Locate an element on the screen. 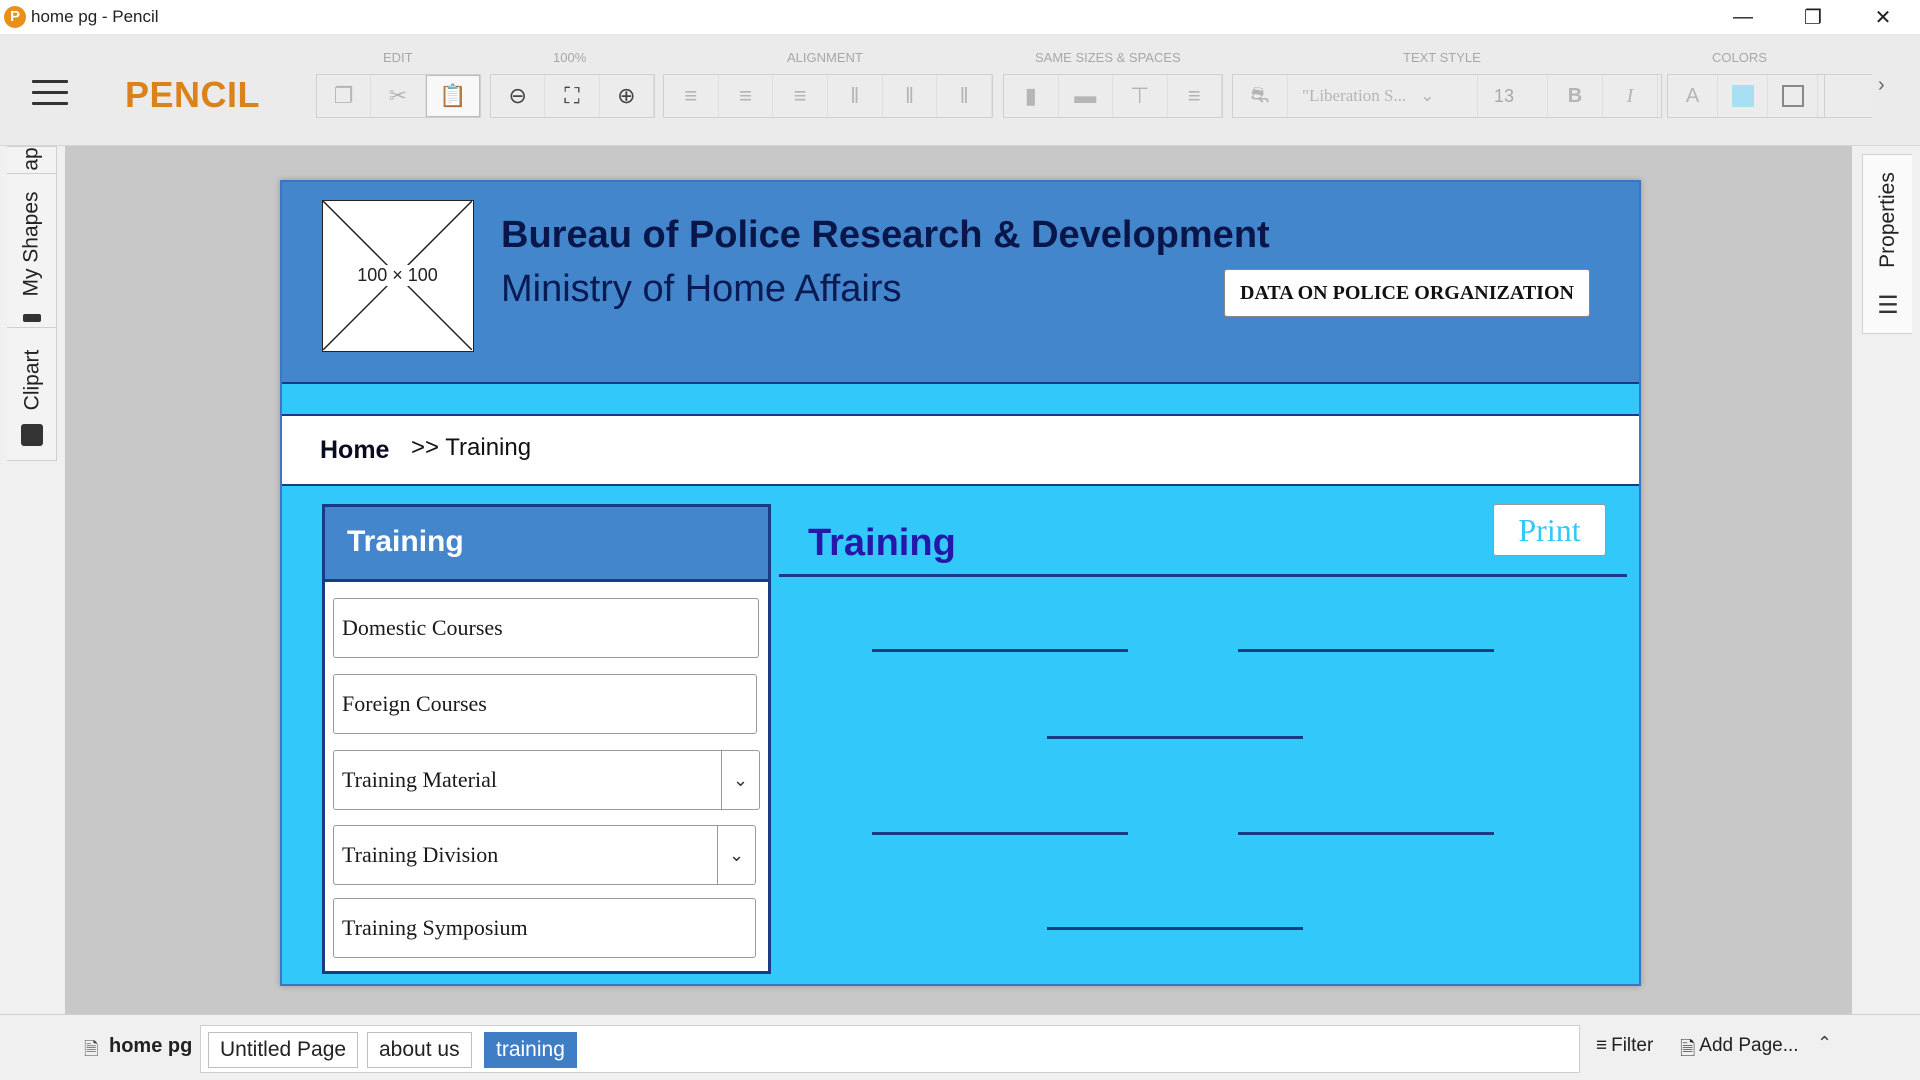  toolbar-overflow-group is located at coordinates (1848, 96).